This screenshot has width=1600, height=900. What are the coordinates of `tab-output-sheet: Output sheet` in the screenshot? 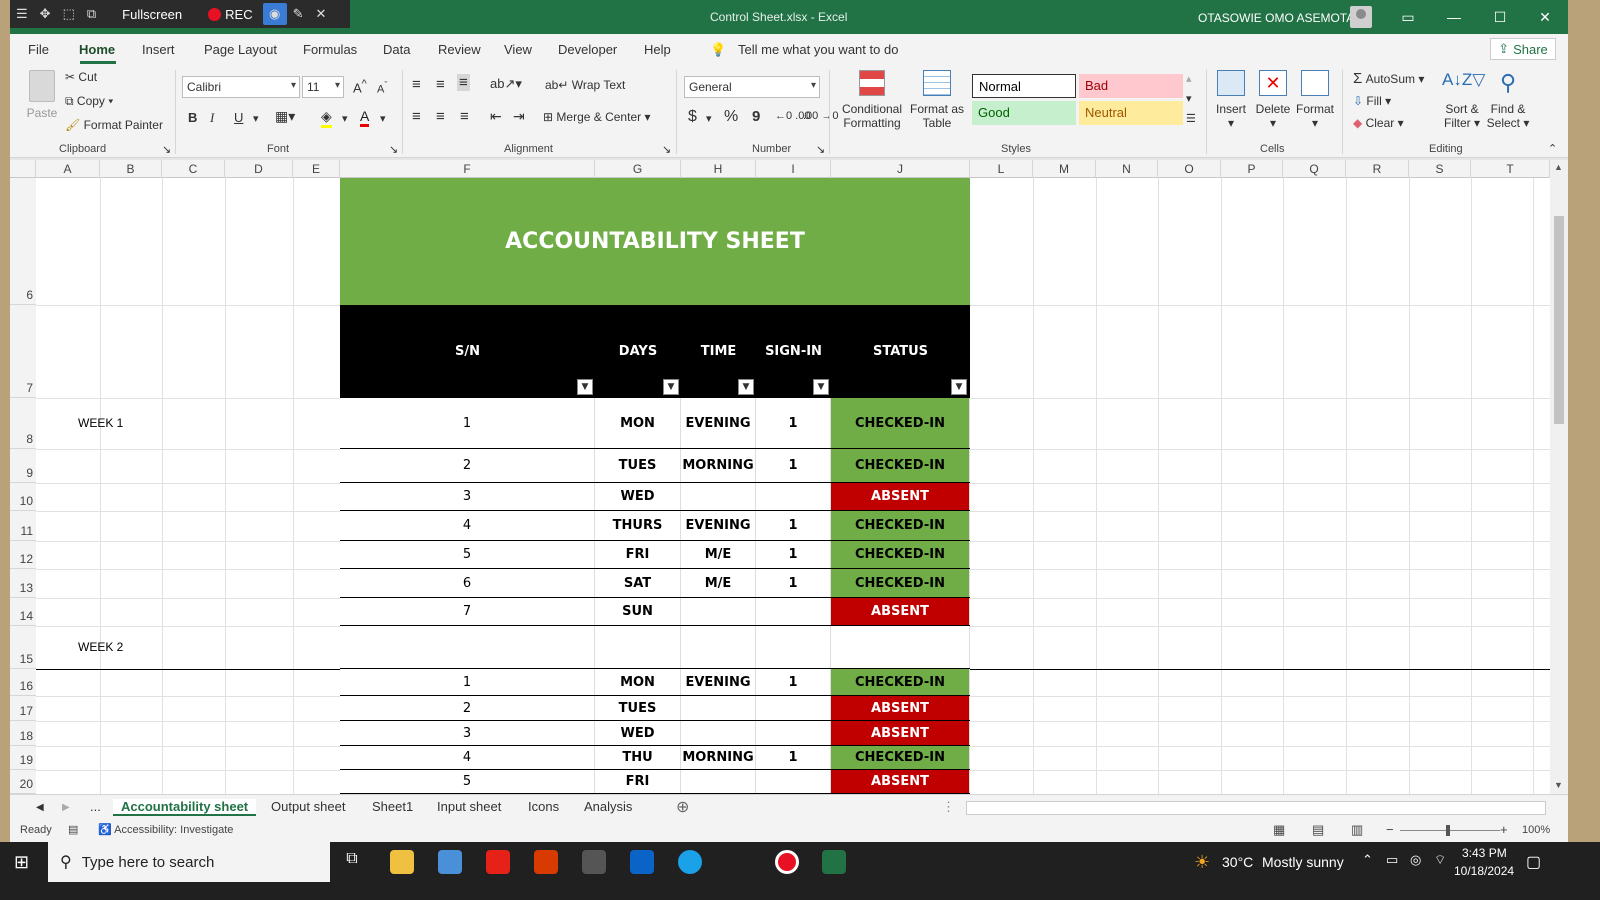 It's located at (308, 806).